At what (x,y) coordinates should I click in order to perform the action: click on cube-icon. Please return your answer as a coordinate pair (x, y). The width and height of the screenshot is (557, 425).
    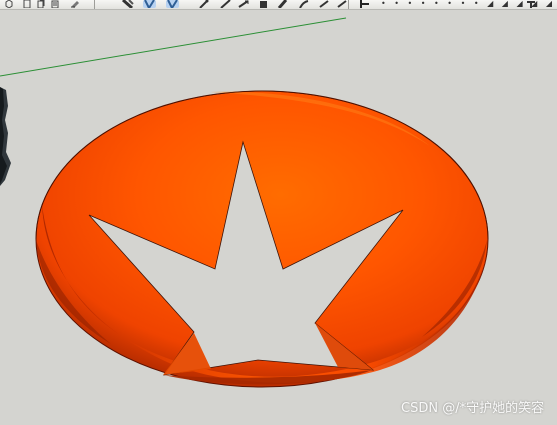
    Looking at the image, I should click on (9, 4).